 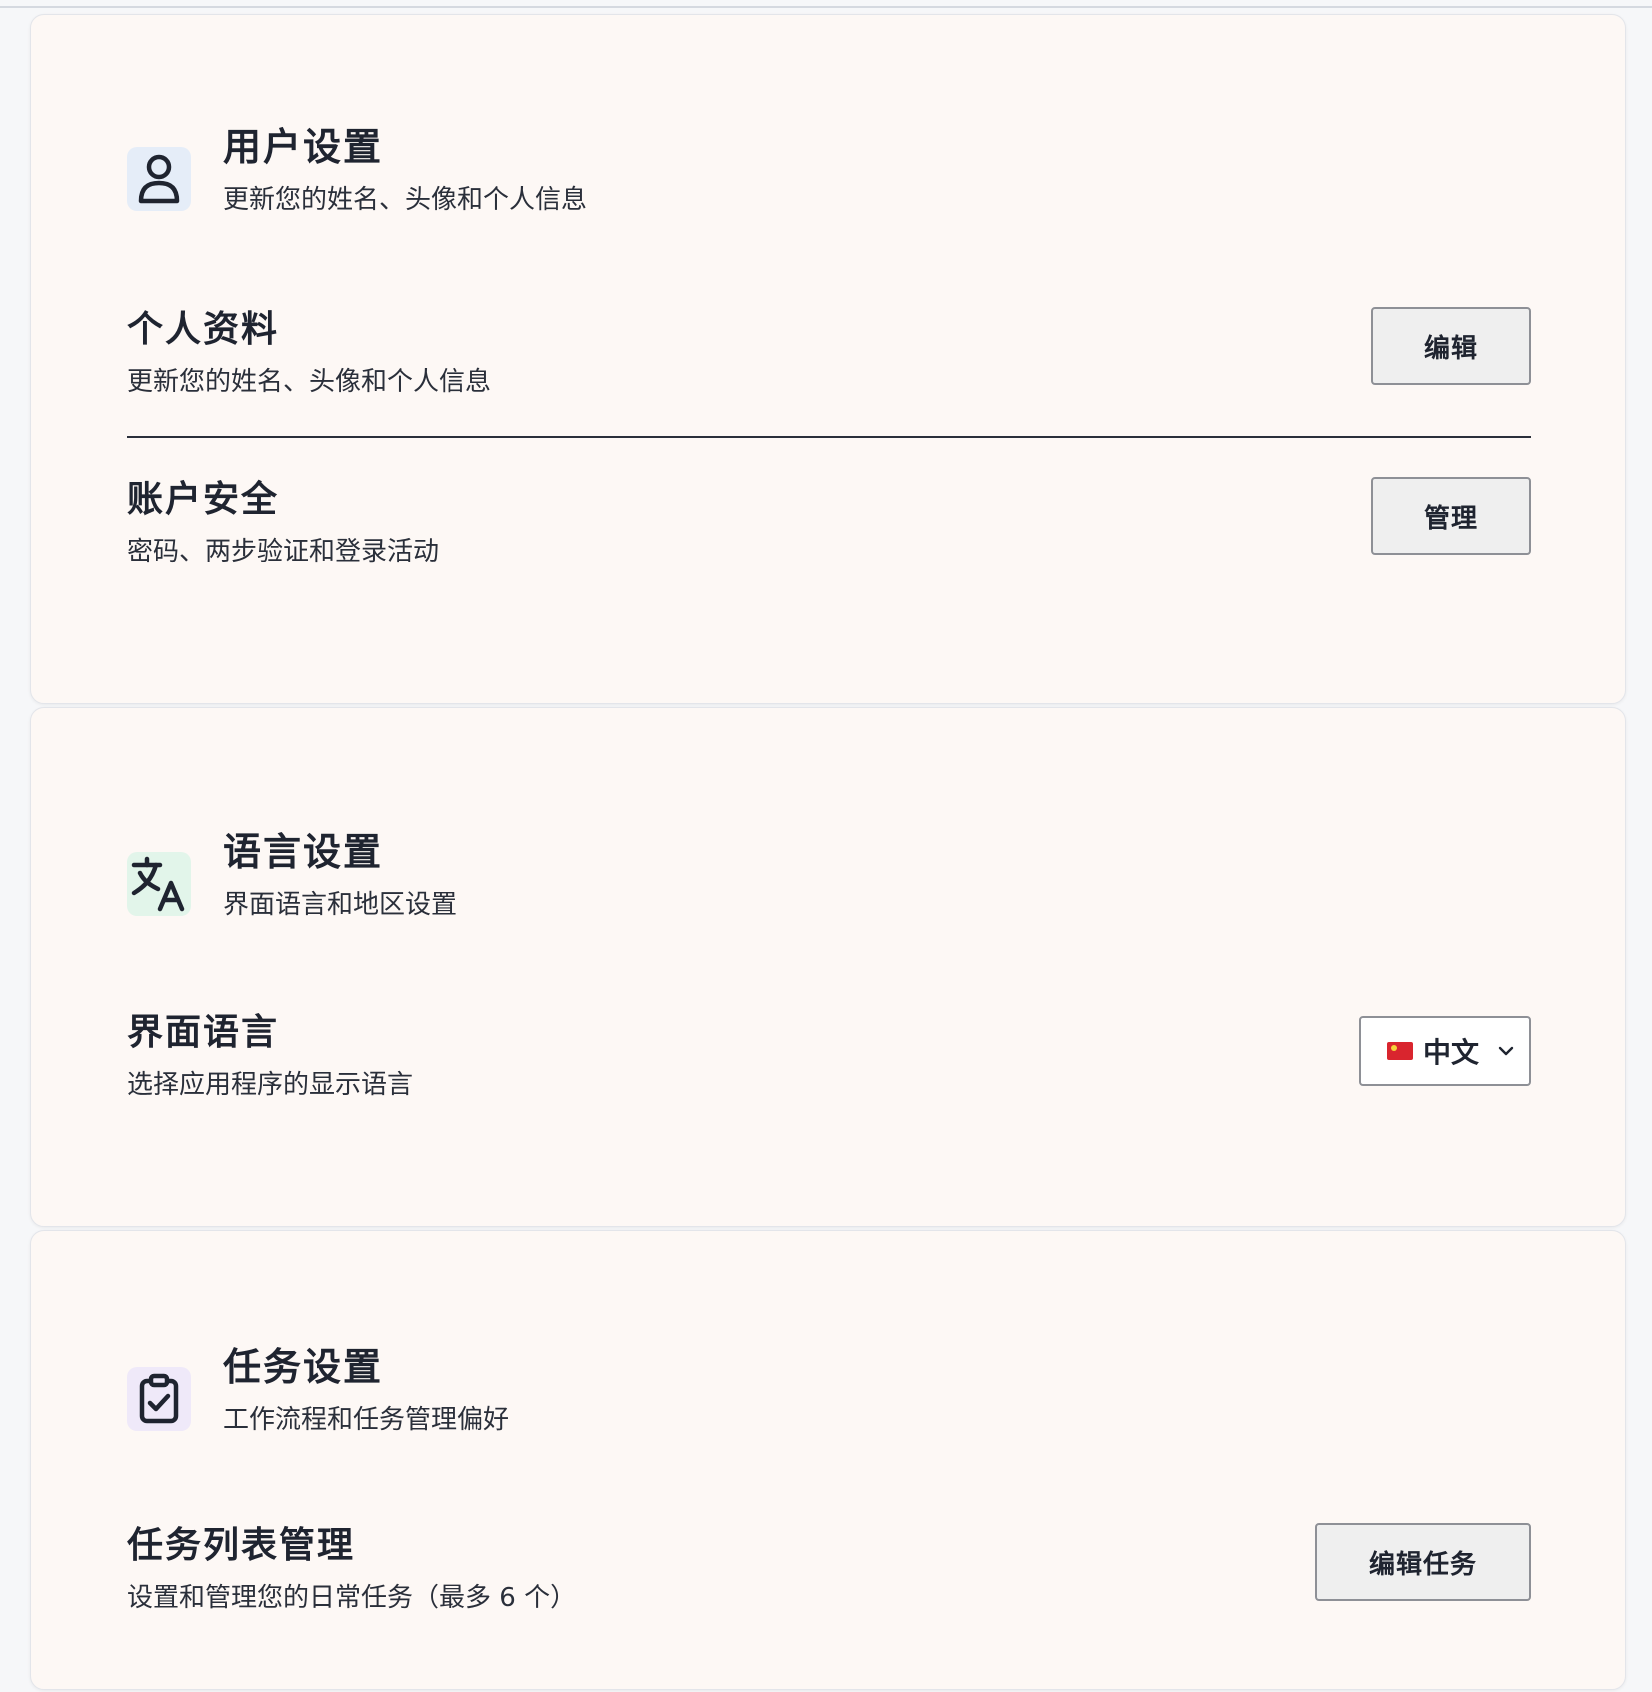 What do you see at coordinates (1423, 1562) in the screenshot?
I see `edit-tasks-button: 编辑任务` at bounding box center [1423, 1562].